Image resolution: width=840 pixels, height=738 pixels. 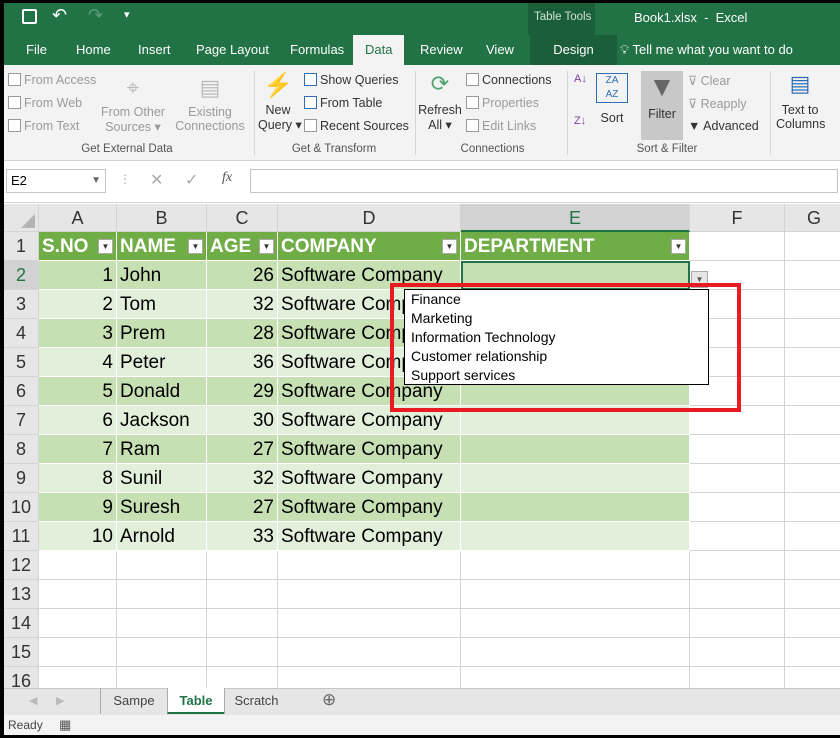 I want to click on tab-page-layout: Page Layout, so click(x=232, y=50).